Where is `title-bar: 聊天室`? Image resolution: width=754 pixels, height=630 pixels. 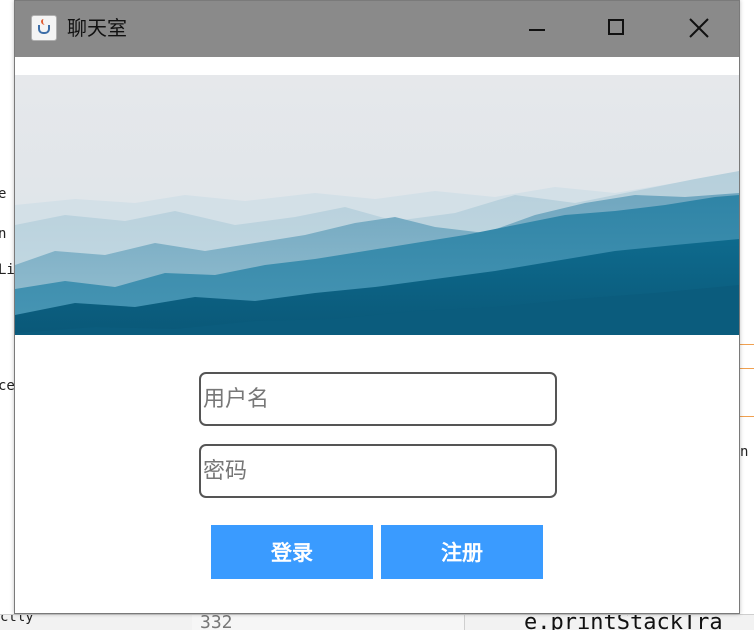 title-bar: 聊天室 is located at coordinates (377, 29).